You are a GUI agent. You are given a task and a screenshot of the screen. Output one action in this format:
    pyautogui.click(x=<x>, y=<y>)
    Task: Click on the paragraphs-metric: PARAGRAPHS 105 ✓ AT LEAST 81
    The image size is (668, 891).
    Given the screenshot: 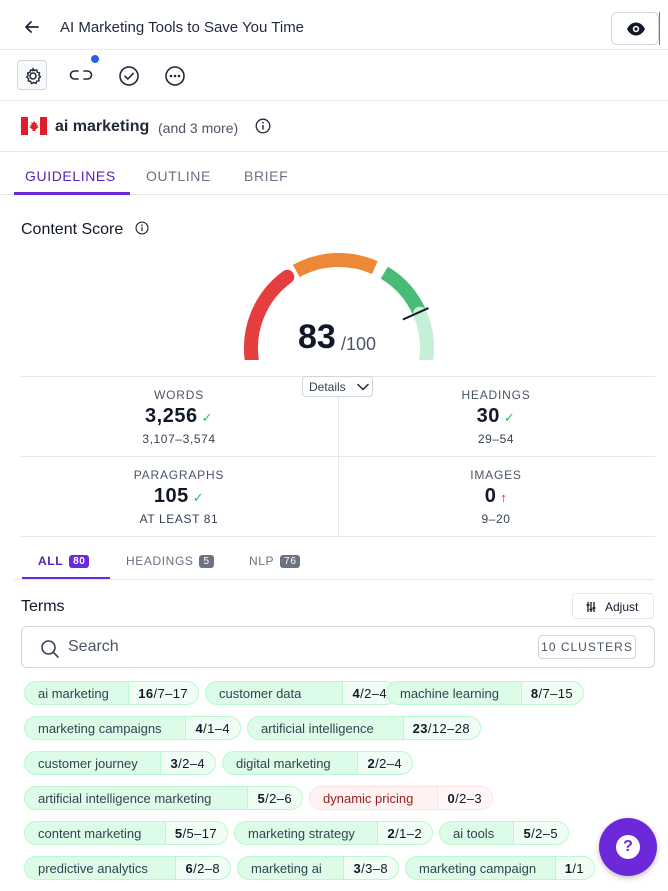 What is the action you would take?
    pyautogui.click(x=179, y=497)
    